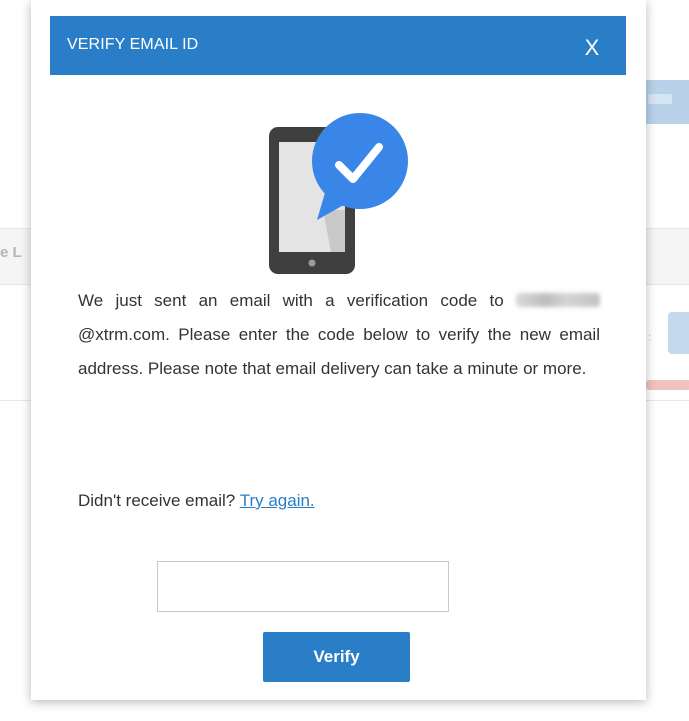  I want to click on background-field-label: :, so click(650, 337).